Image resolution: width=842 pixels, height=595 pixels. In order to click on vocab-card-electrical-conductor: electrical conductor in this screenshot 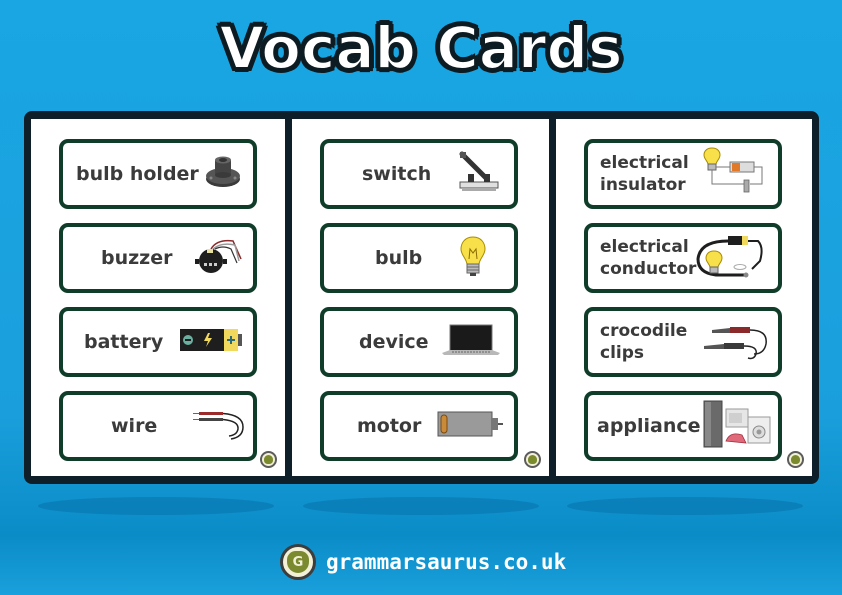, I will do `click(683, 258)`.